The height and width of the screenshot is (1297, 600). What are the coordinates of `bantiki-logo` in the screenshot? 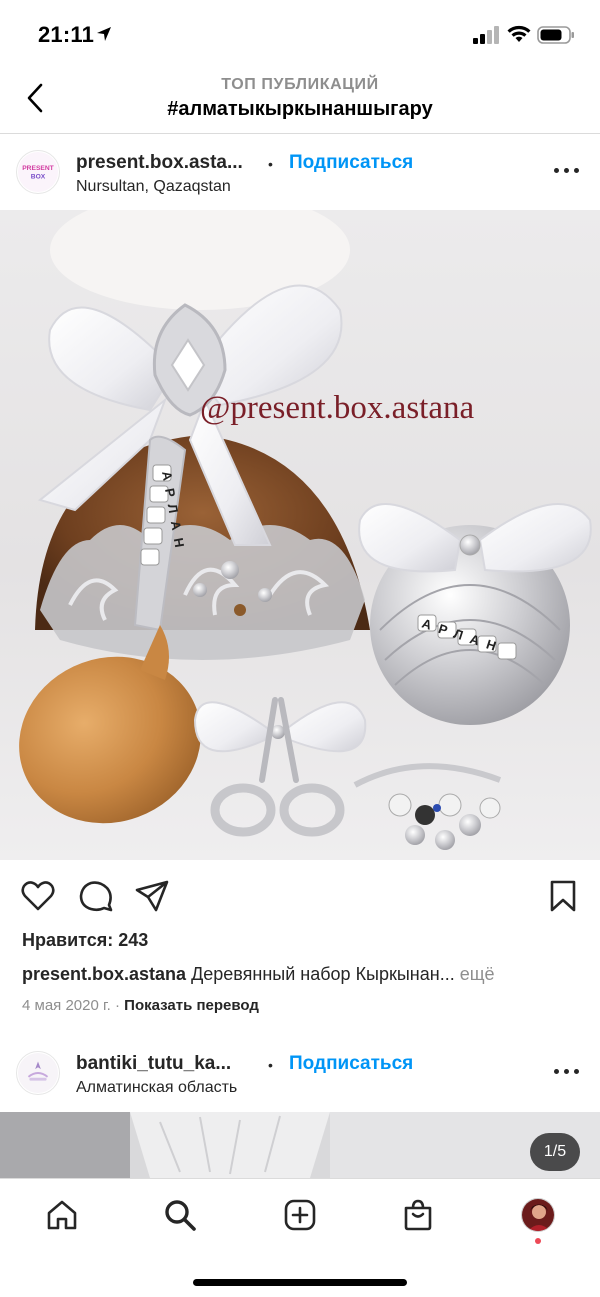 It's located at (38, 1073).